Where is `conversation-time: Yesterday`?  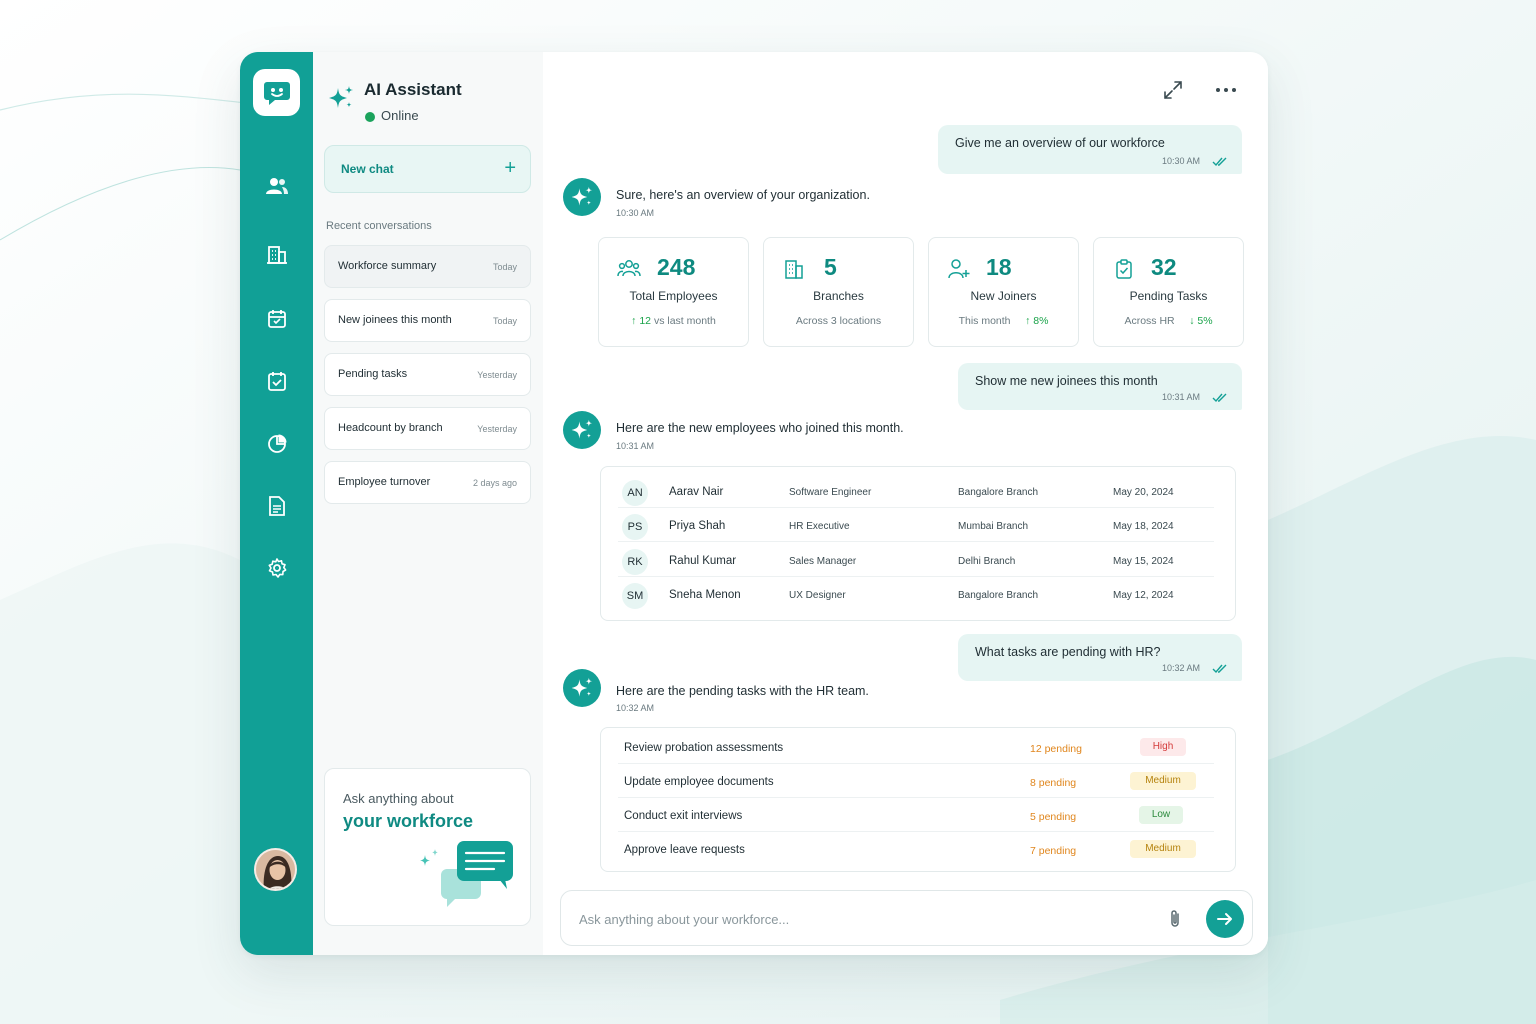
conversation-time: Yesterday is located at coordinates (497, 429).